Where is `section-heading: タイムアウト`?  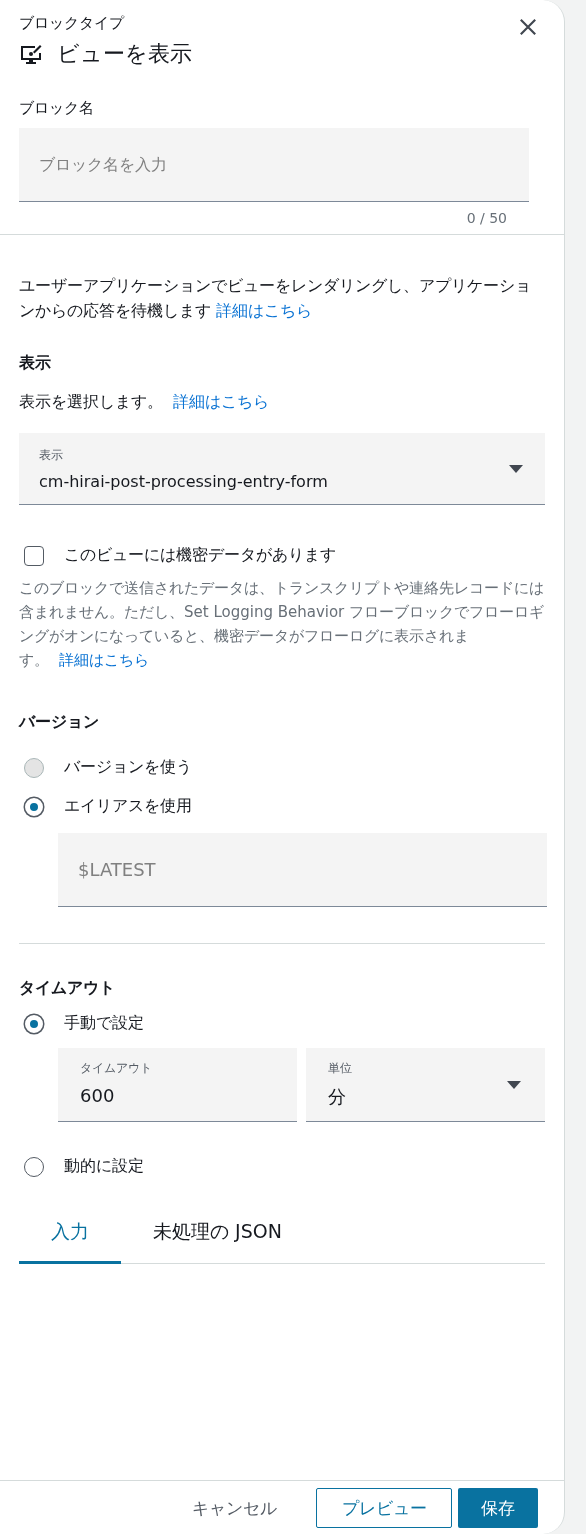
section-heading: タイムアウト is located at coordinates (67, 988).